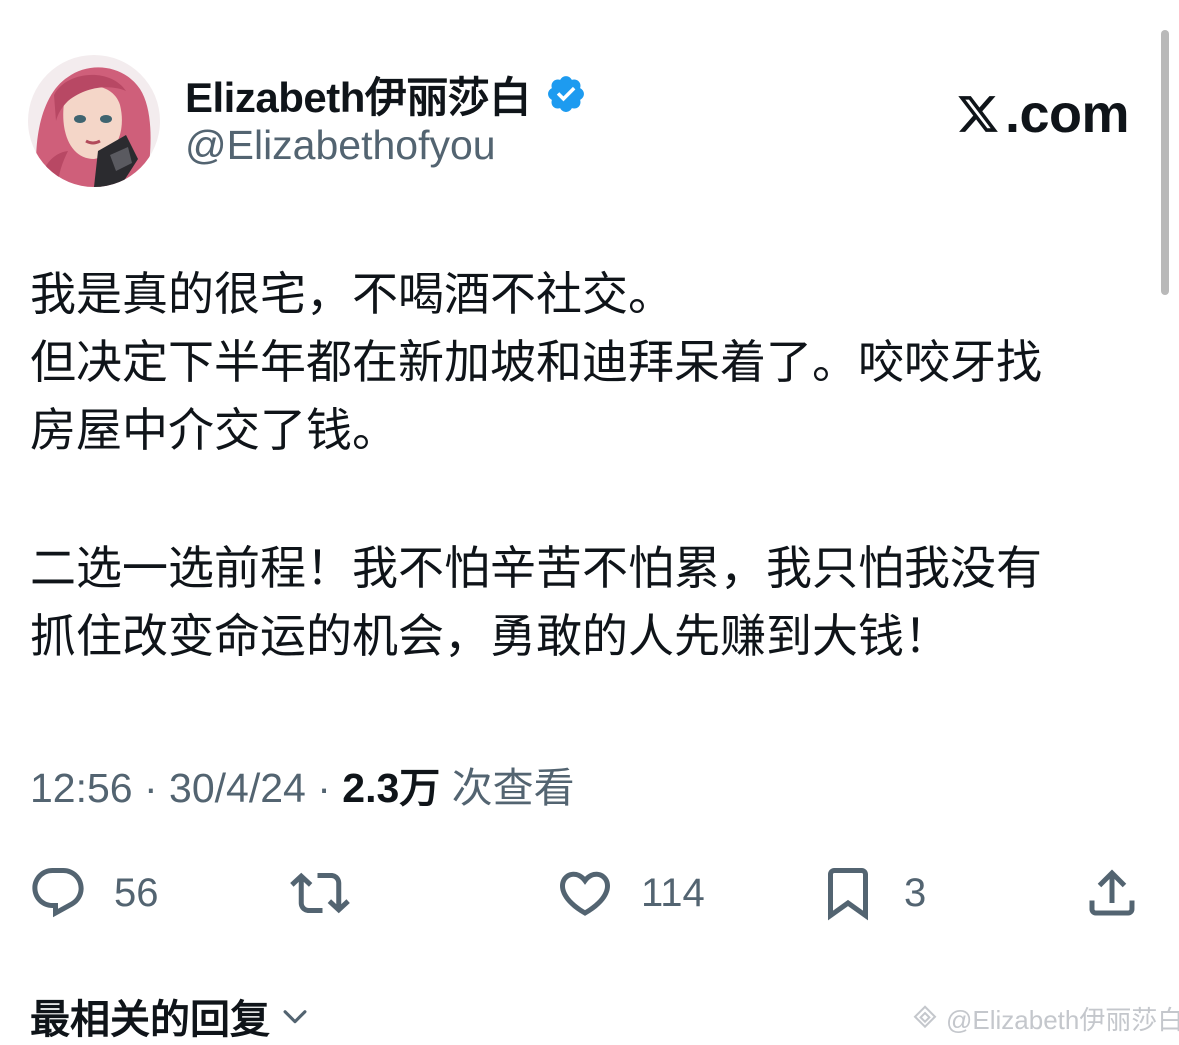 This screenshot has height=1045, width=1179. I want to click on tweet-text-line: 但决定下半年都在新加坡和迪拜呆着了。咬咬牙找, so click(536, 362).